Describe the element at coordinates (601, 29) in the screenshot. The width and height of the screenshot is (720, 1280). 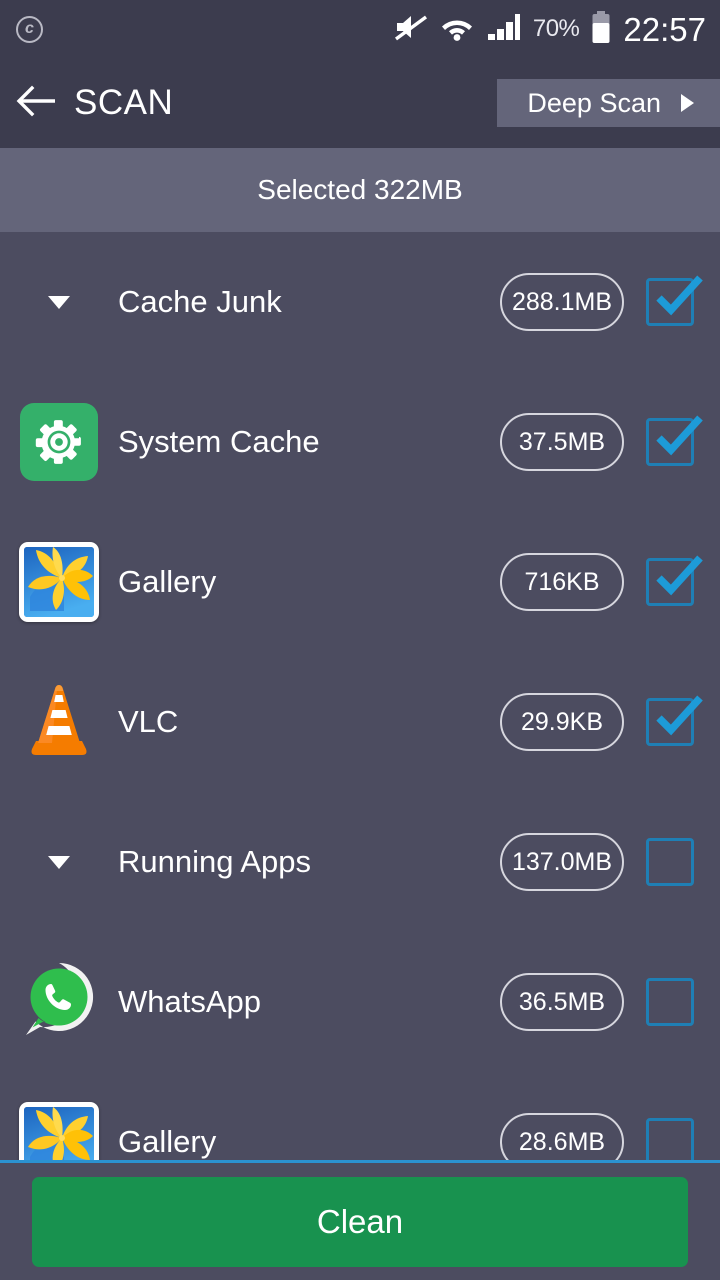
I see `battery-icon` at that location.